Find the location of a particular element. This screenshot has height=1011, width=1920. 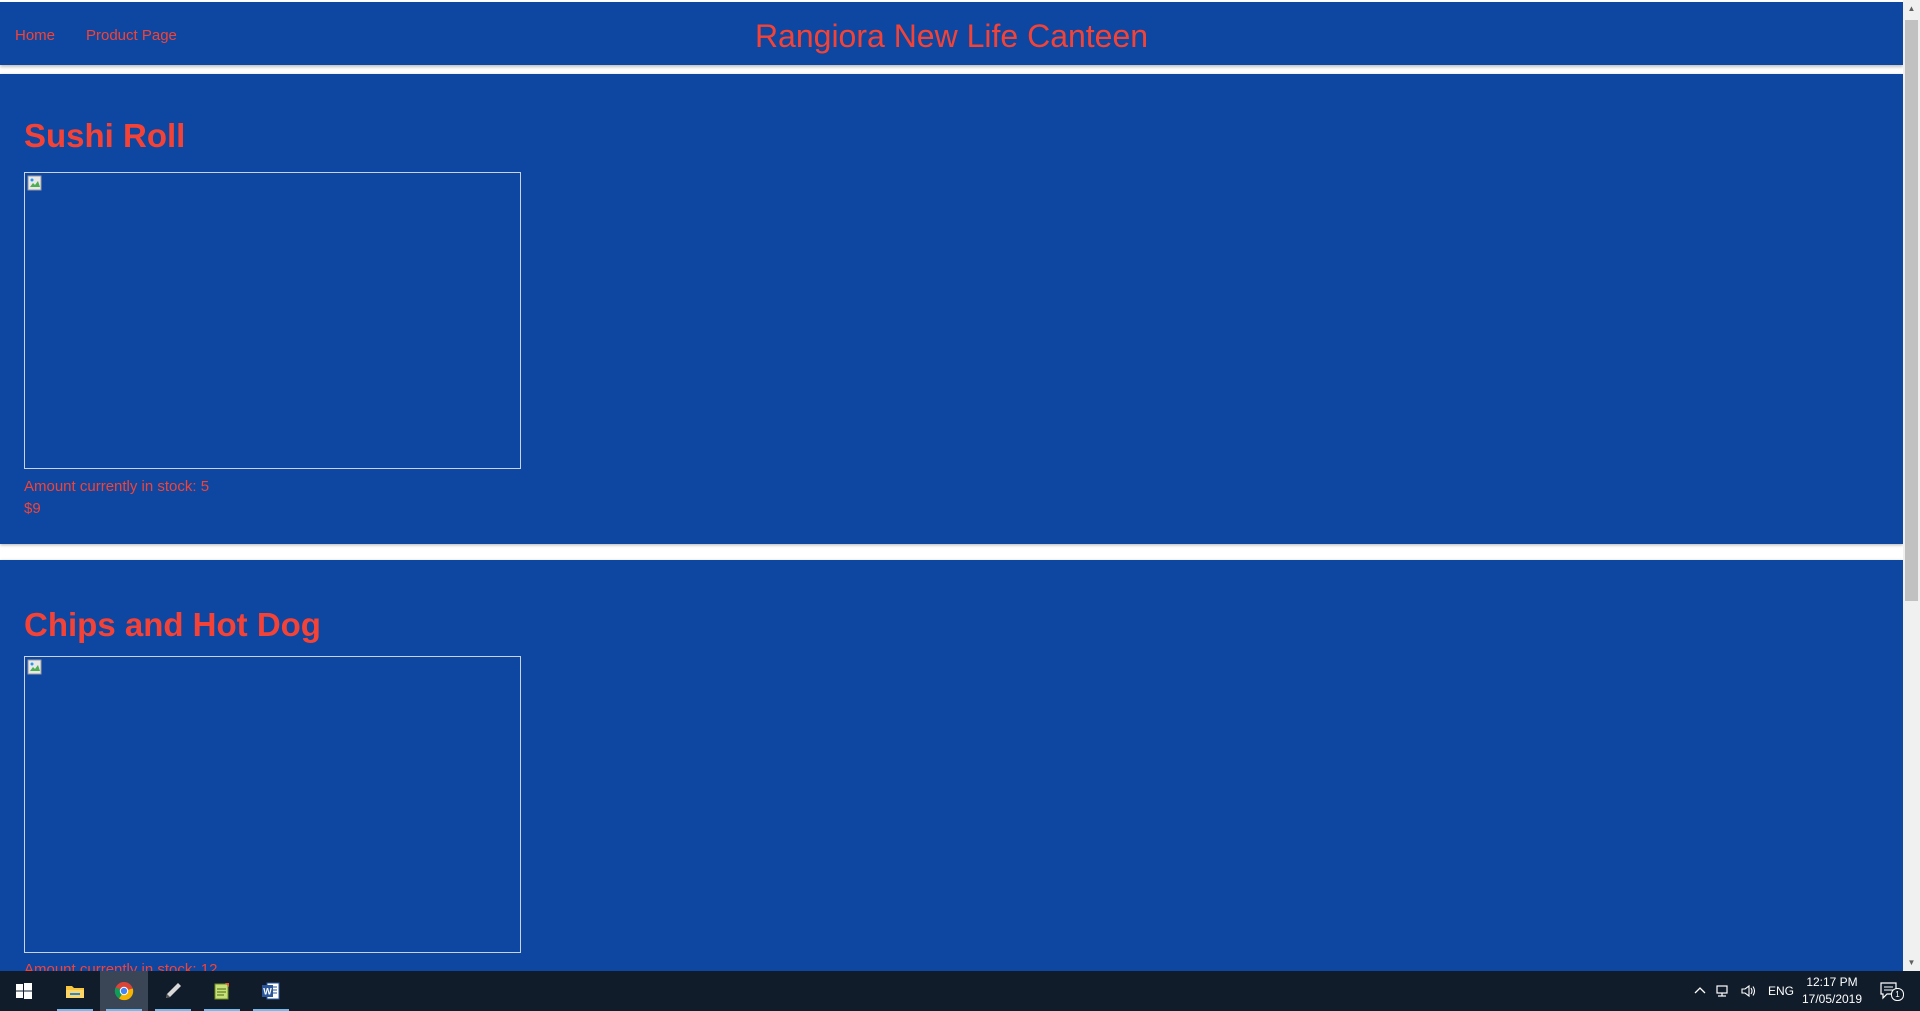

word-icon: W is located at coordinates (271, 991).